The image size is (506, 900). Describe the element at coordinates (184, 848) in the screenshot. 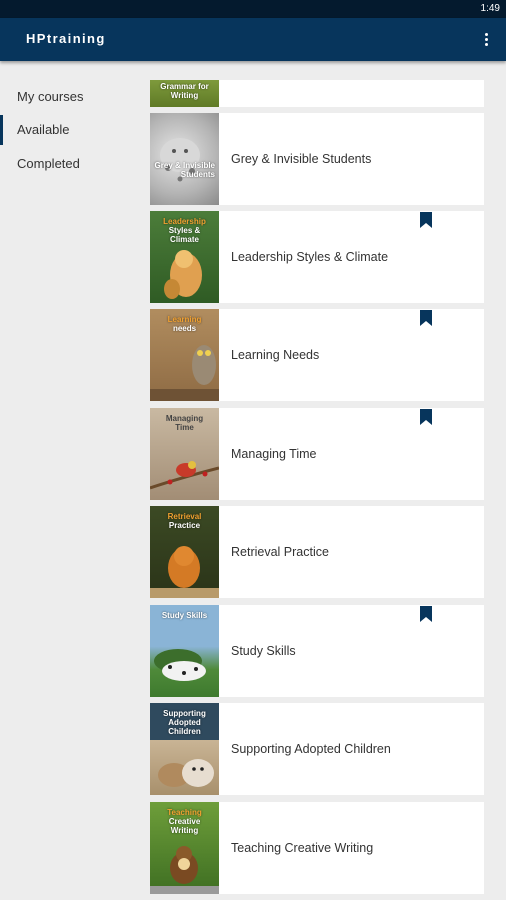

I see `course-cover-image: Teaching Creative Writing` at that location.